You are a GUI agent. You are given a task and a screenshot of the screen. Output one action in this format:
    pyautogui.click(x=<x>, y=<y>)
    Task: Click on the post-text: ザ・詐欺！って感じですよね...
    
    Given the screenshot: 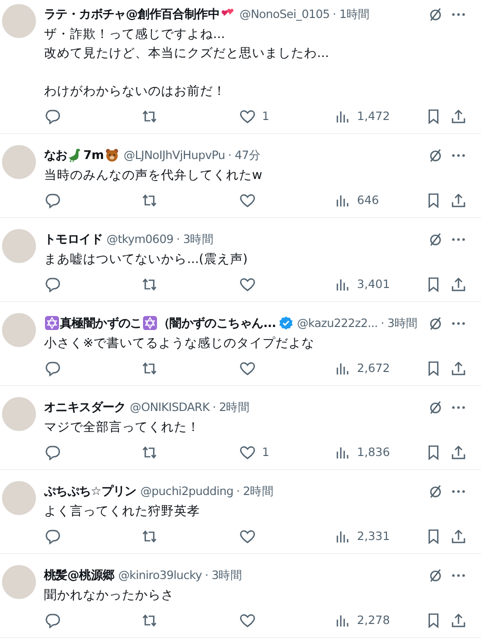 What is the action you would take?
    pyautogui.click(x=134, y=33)
    